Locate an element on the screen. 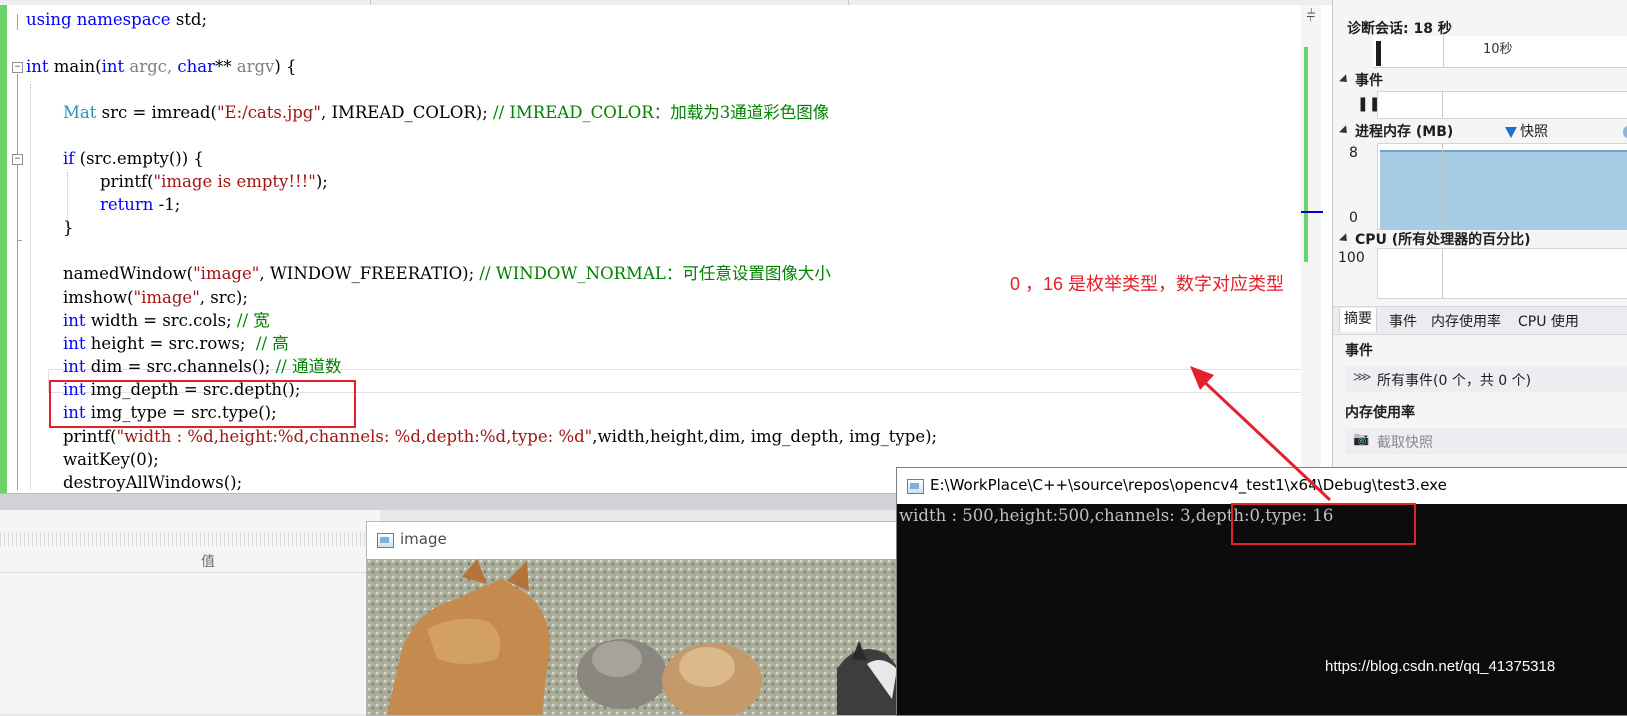 This screenshot has width=1627, height=716. events-heading: 事件 is located at coordinates (1359, 351).